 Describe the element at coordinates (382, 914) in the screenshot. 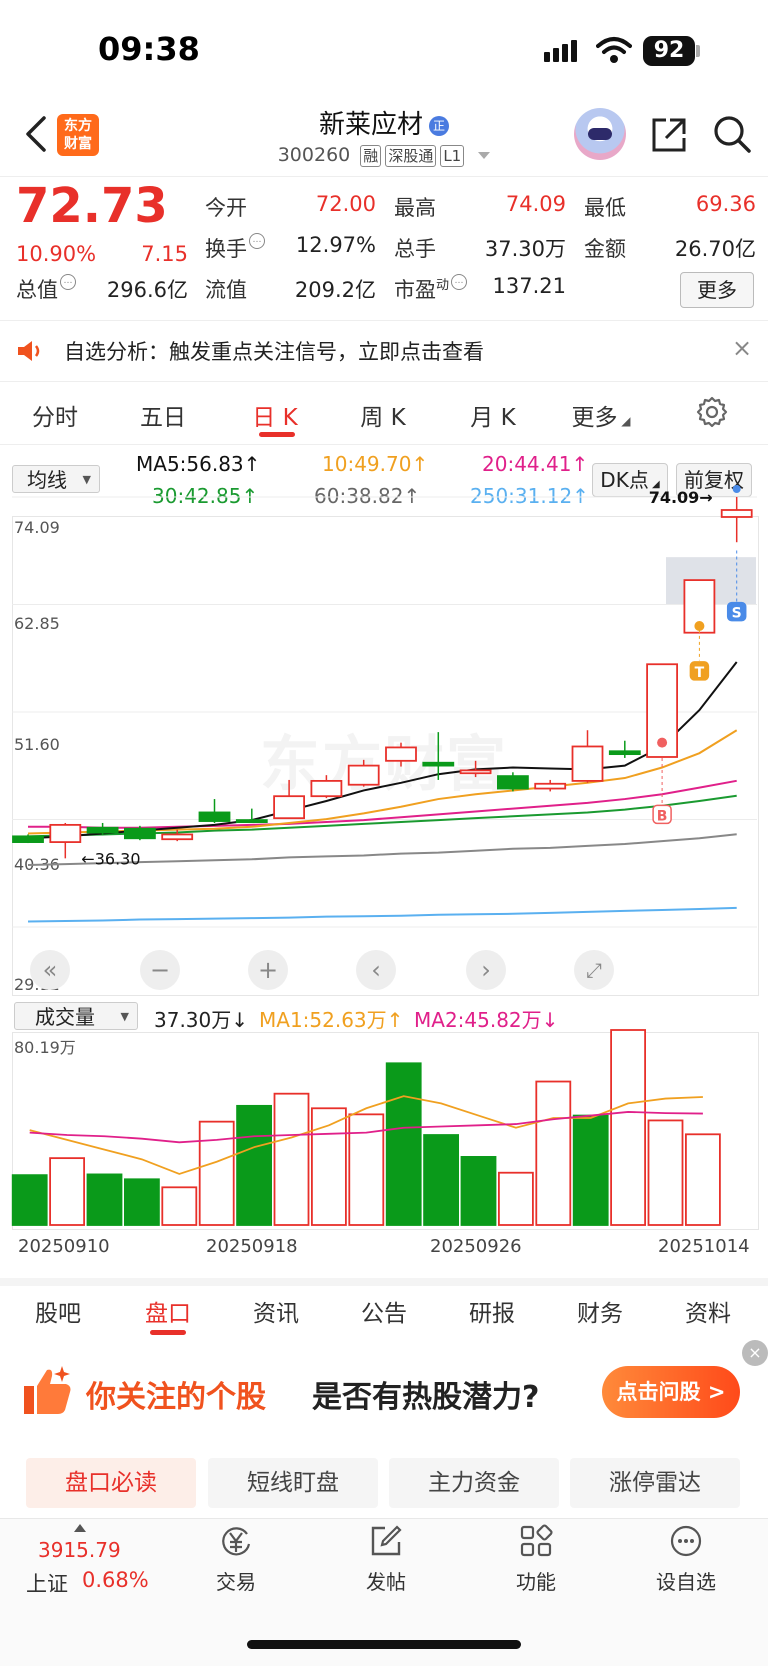

I see `ma250-line` at that location.